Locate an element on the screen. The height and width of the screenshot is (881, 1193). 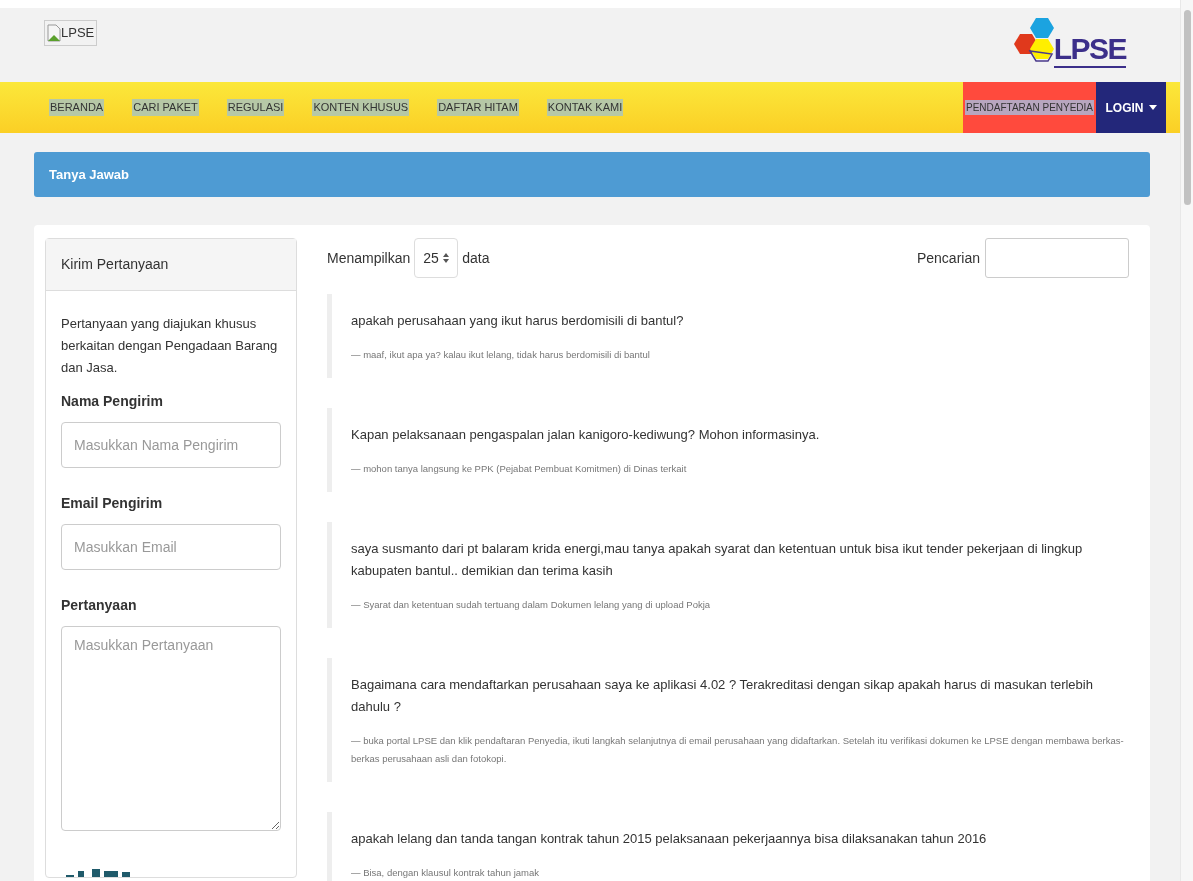
question-text: apakah lelang dan tanda tangan kontrak tahun 2015 pelaksanaan pekerjaannya bisa dilaksanakan tahun 2016 is located at coordinates (669, 839).